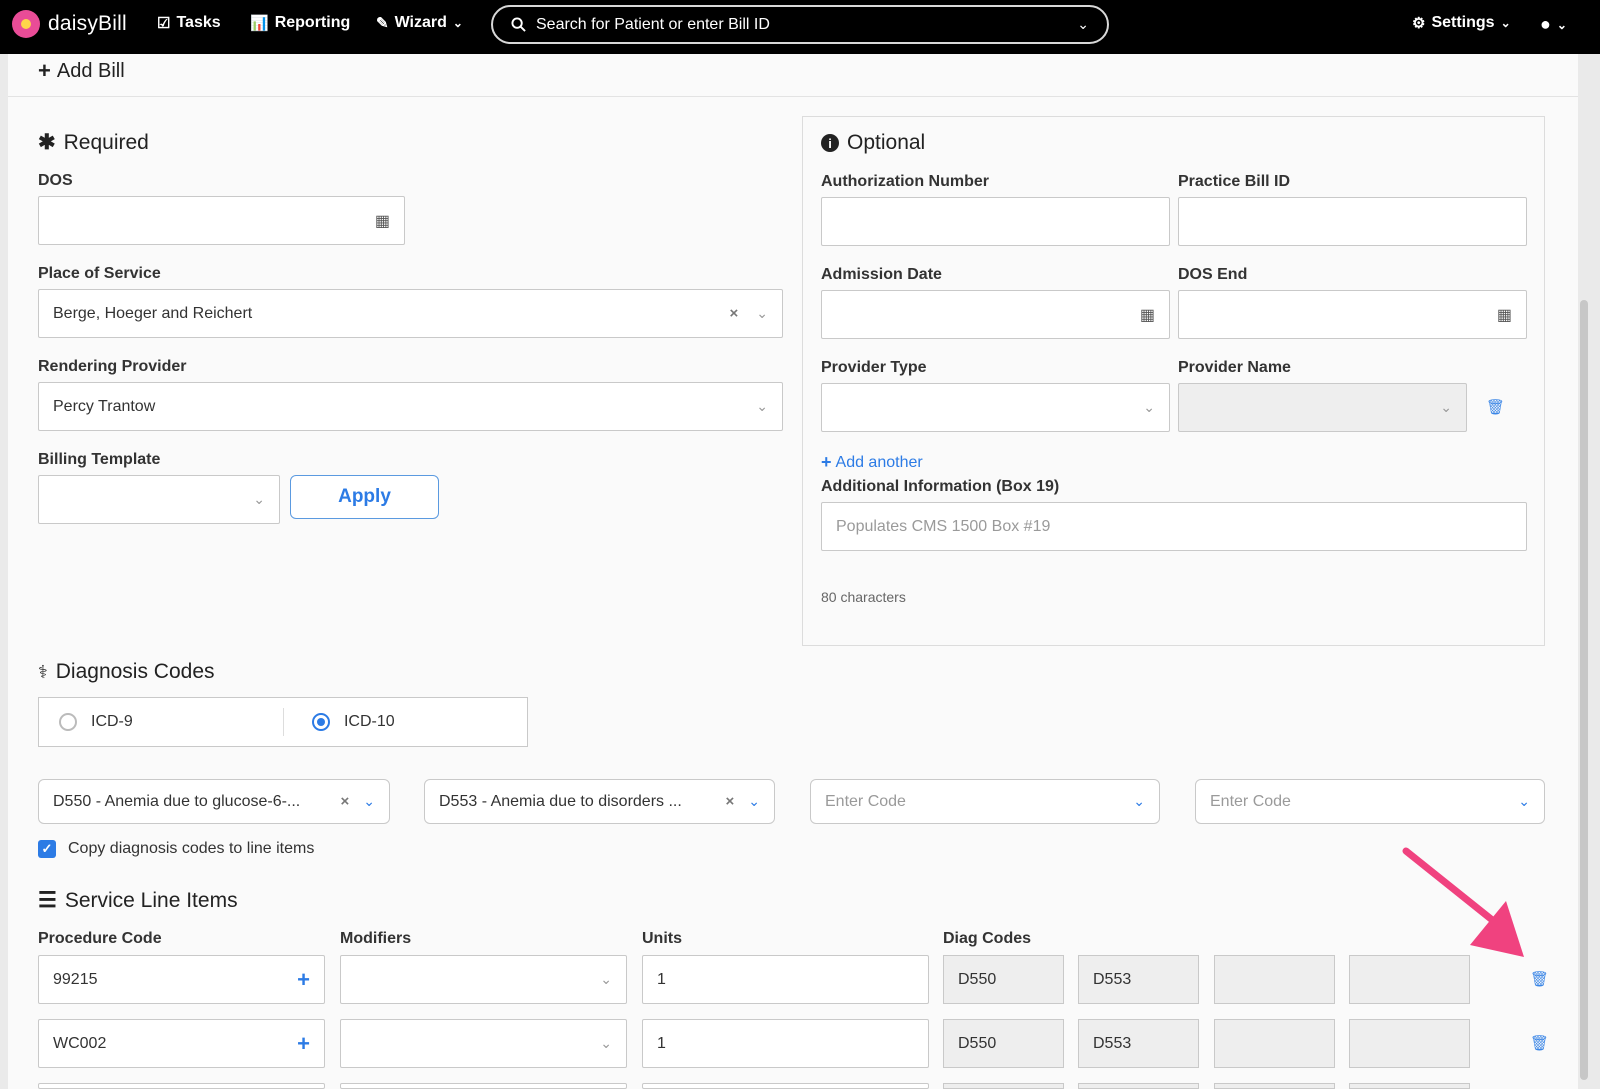 The height and width of the screenshot is (1089, 1600). I want to click on dos-input: ▦, so click(221, 220).